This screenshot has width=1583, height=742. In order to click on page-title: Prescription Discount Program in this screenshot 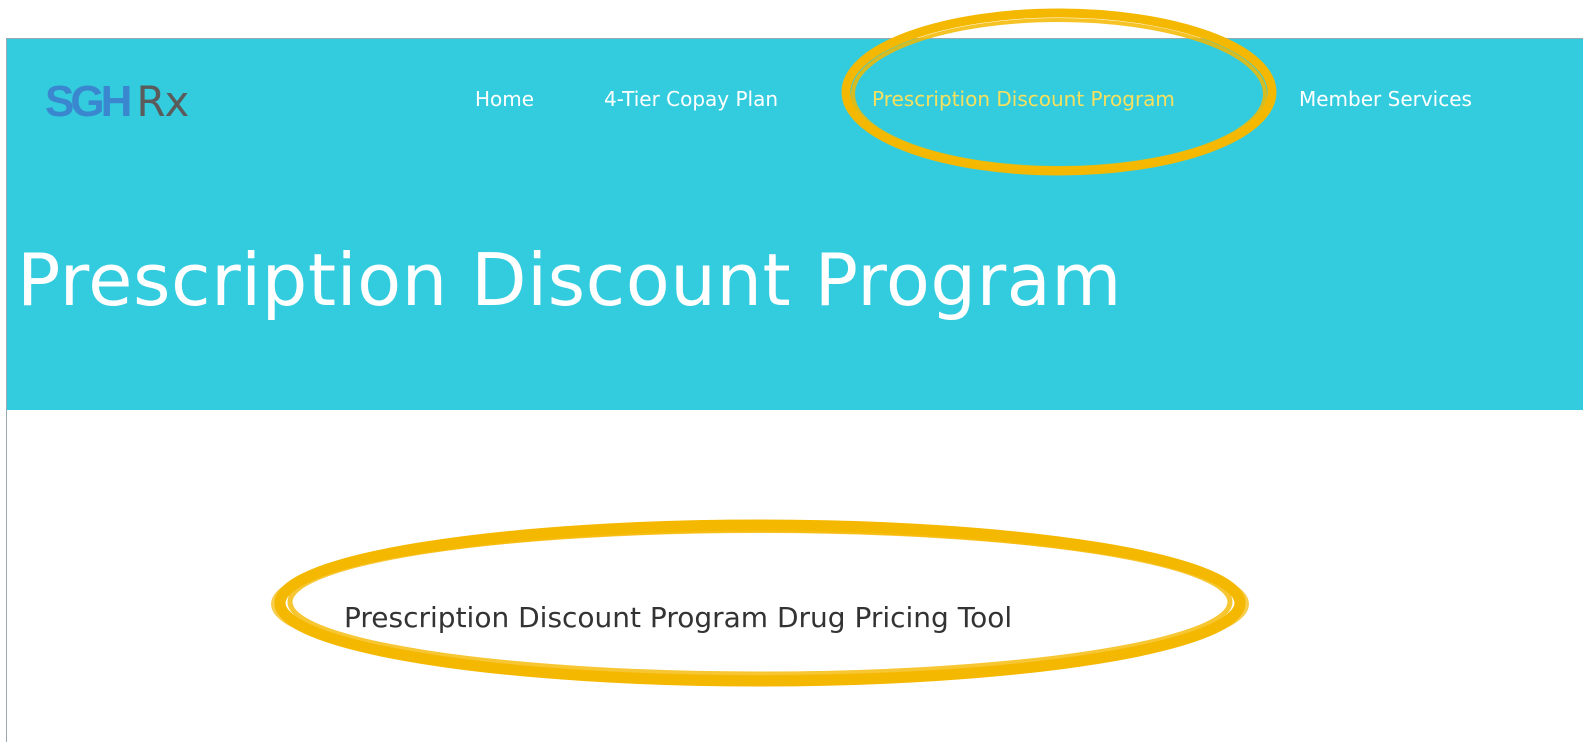, I will do `click(569, 280)`.